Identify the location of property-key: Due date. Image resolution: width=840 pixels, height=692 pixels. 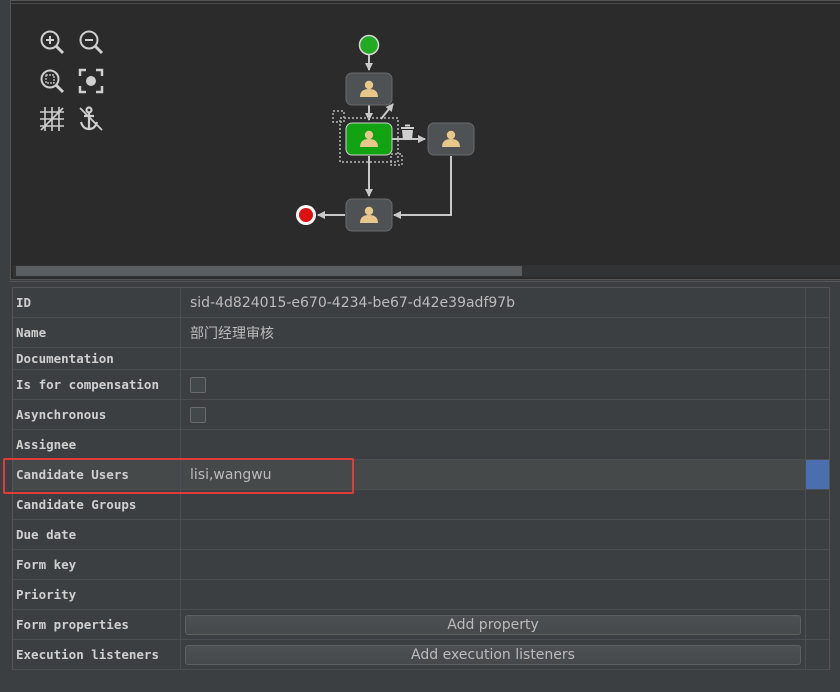
(97, 534).